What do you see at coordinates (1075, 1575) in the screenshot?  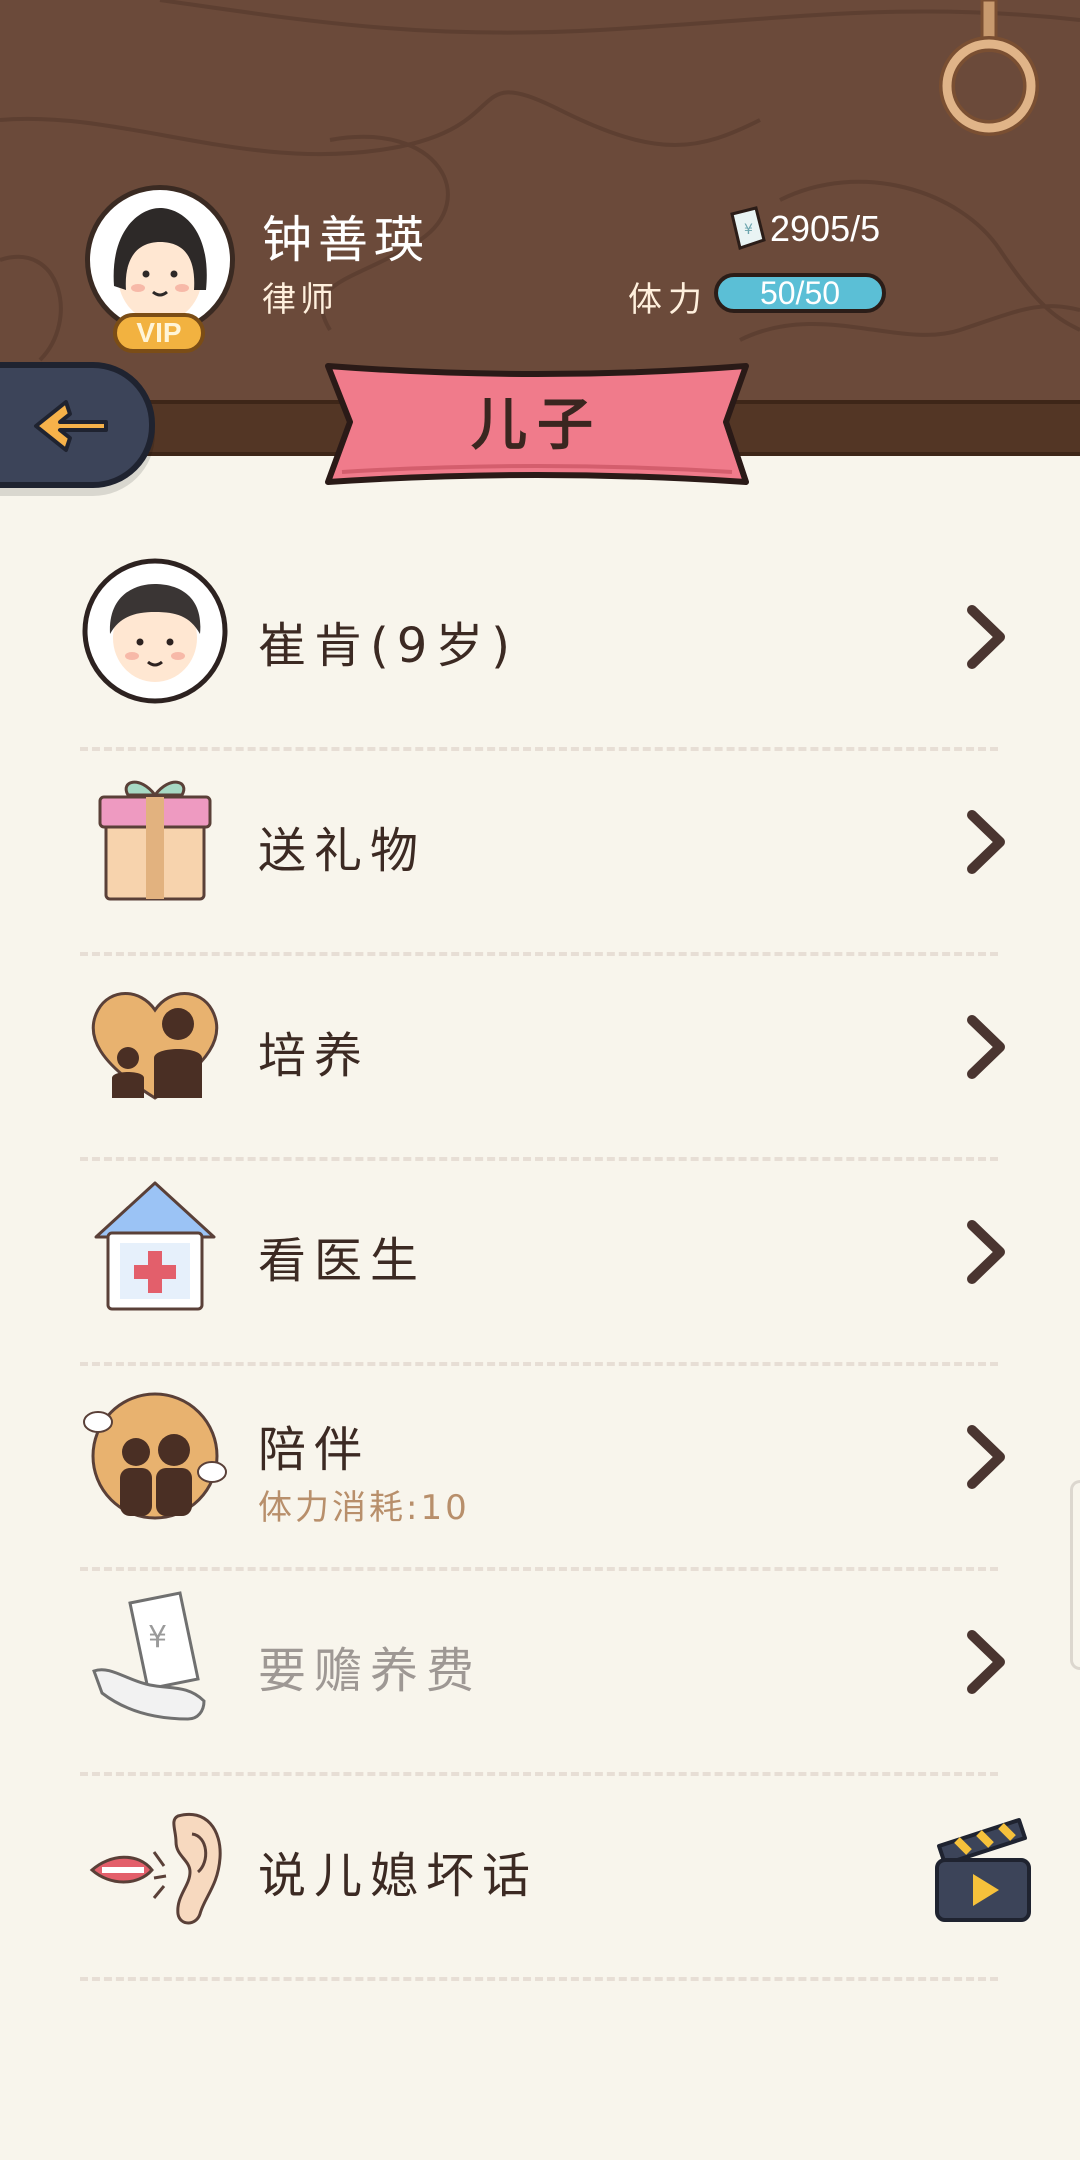 I see `side-drawer-handle` at bounding box center [1075, 1575].